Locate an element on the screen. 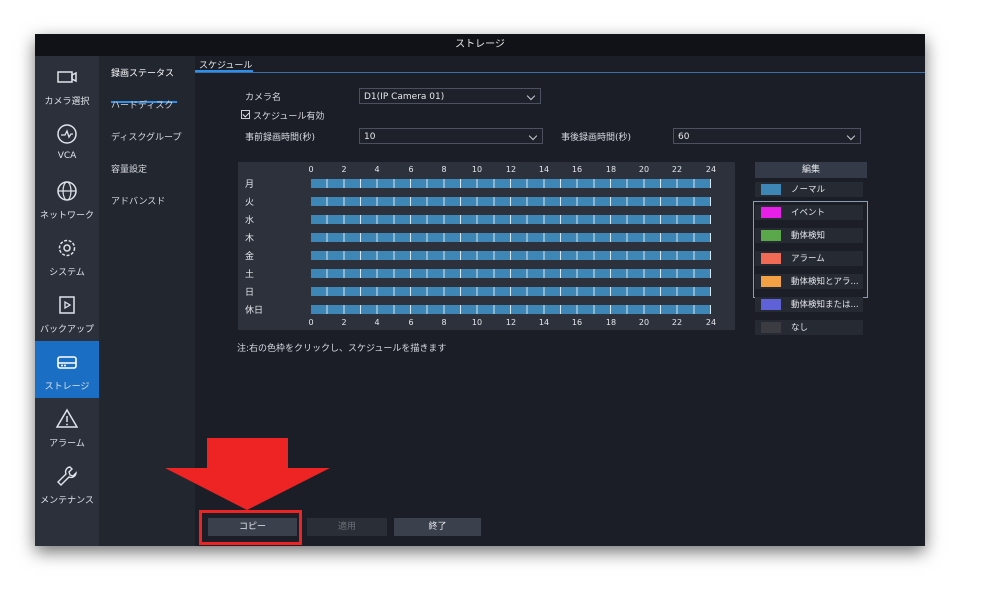  end-button: 終了 is located at coordinates (437, 527).